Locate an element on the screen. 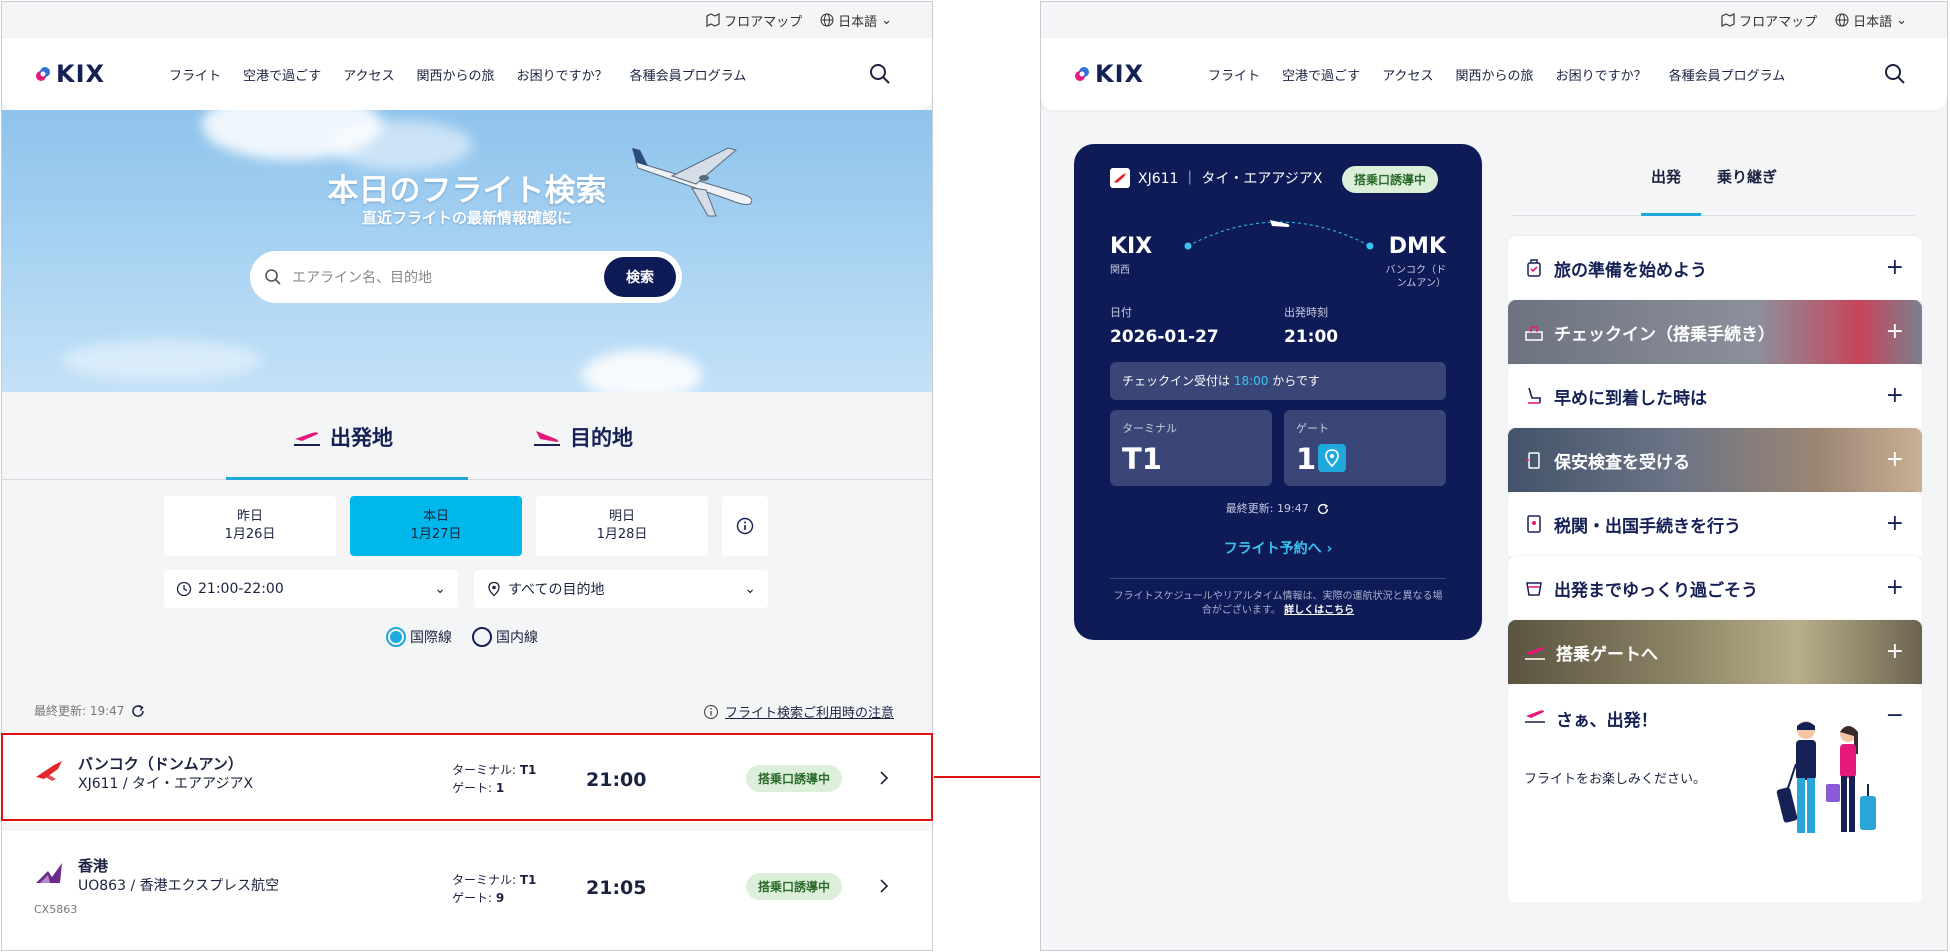 This screenshot has width=1950, height=952. day-label: 本日 is located at coordinates (435, 516).